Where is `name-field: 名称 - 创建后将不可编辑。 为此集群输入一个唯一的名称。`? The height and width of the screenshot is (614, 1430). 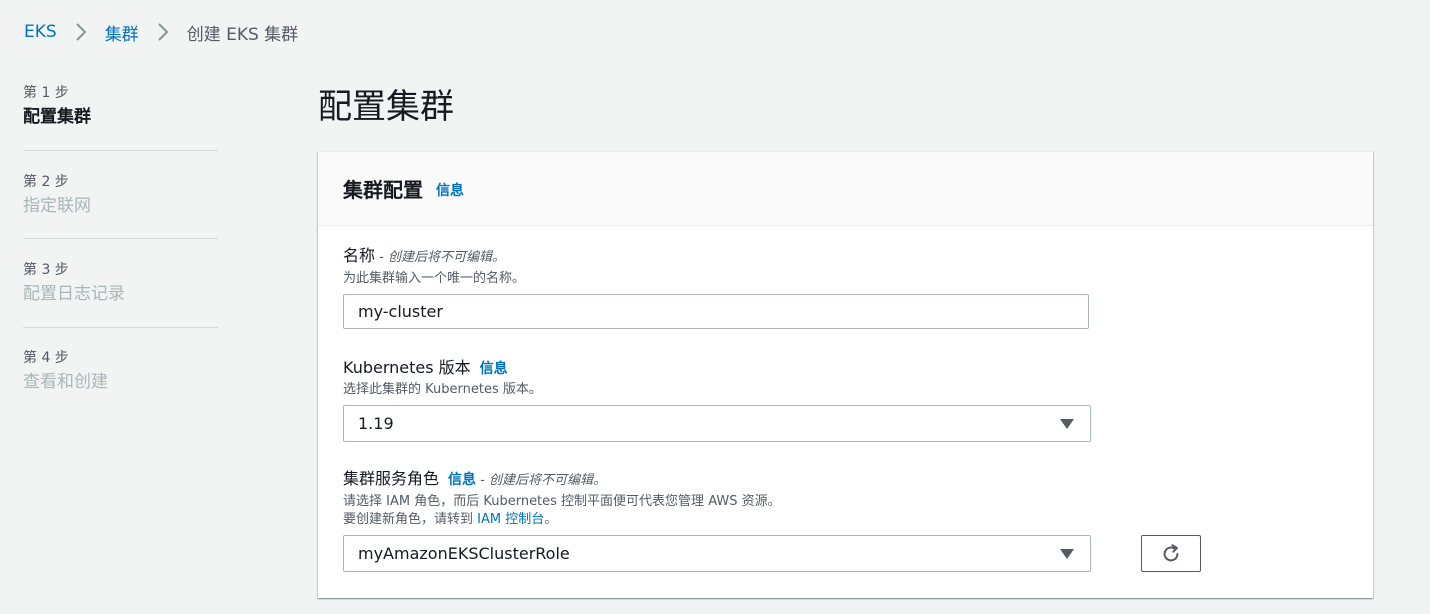
name-field: 名称 - 创建后将不可编辑。 为此集群输入一个唯一的名称。 is located at coordinates (716, 287).